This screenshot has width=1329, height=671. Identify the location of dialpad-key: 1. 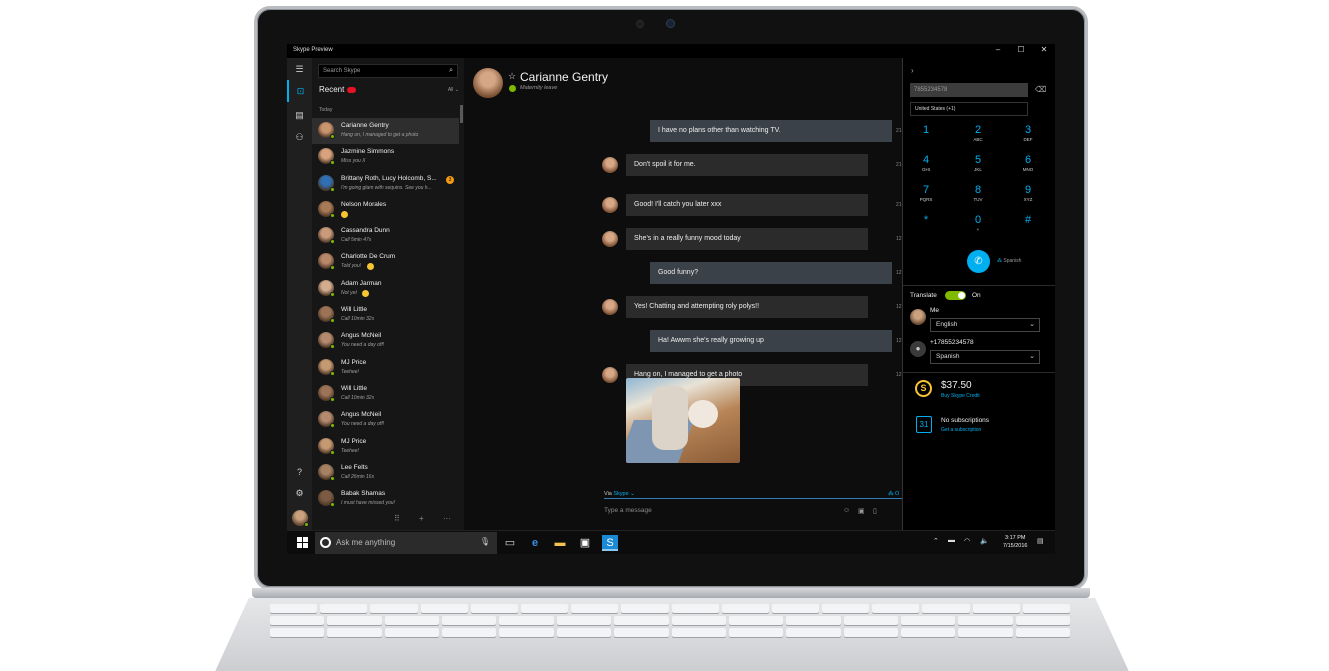
(926, 130).